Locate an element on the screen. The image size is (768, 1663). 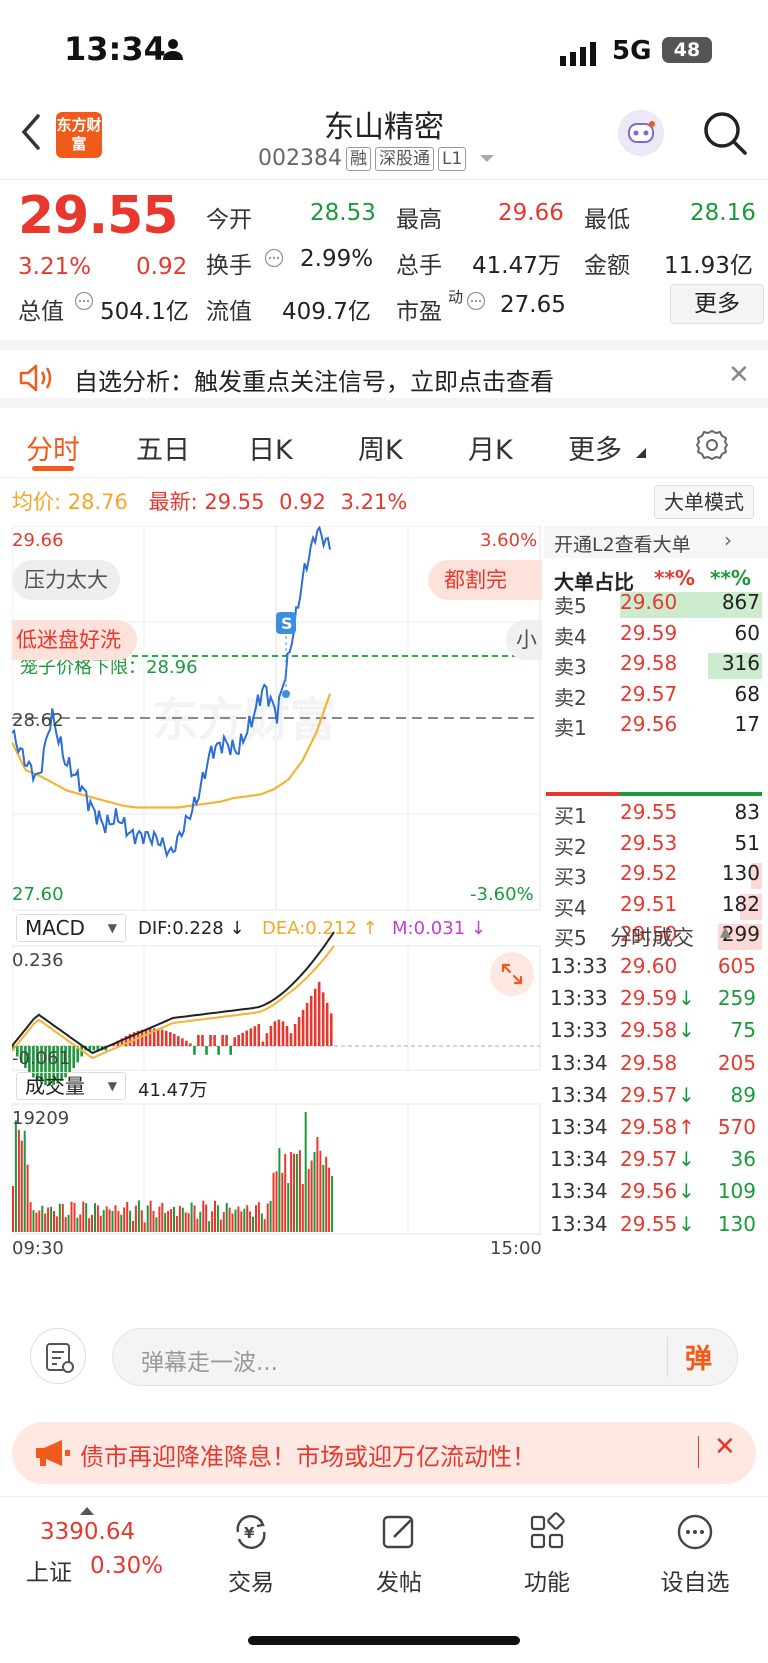
index-name: 上证 is located at coordinates (49, 1570).